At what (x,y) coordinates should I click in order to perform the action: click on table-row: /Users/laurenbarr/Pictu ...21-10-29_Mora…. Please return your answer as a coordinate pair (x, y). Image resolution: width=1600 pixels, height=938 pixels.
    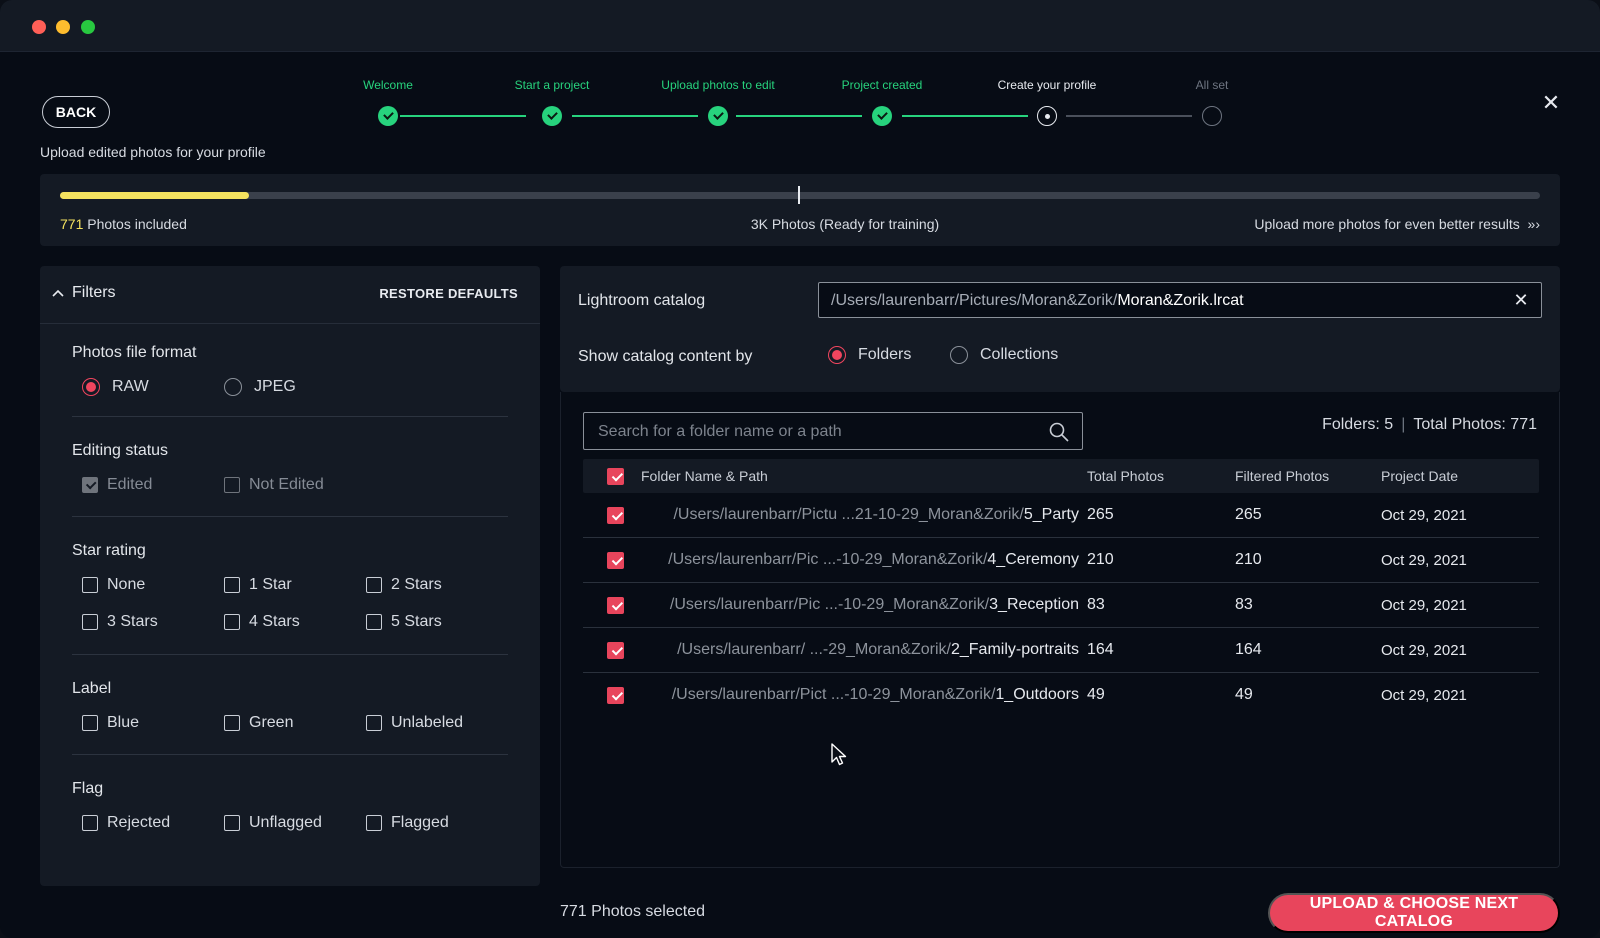
    Looking at the image, I should click on (1061, 515).